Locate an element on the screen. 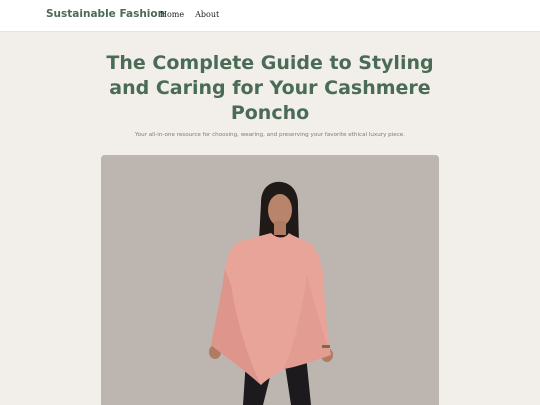 This screenshot has width=540, height=405. main-nav: Home About is located at coordinates (189, 14).